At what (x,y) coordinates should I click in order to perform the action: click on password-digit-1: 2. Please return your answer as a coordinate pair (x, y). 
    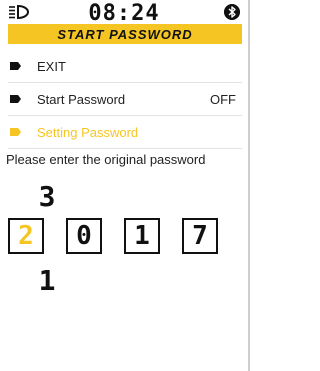
    Looking at the image, I should click on (26, 236).